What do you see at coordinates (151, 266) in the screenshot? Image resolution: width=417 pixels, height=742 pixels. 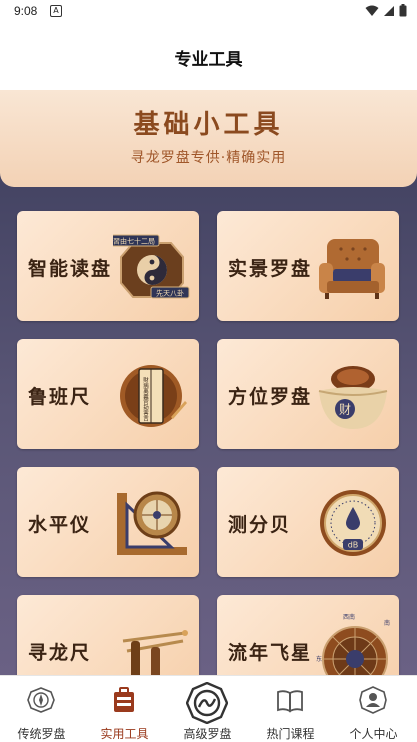 I see `bagua-book-icon: 習由七十二局 先天八卦` at bounding box center [151, 266].